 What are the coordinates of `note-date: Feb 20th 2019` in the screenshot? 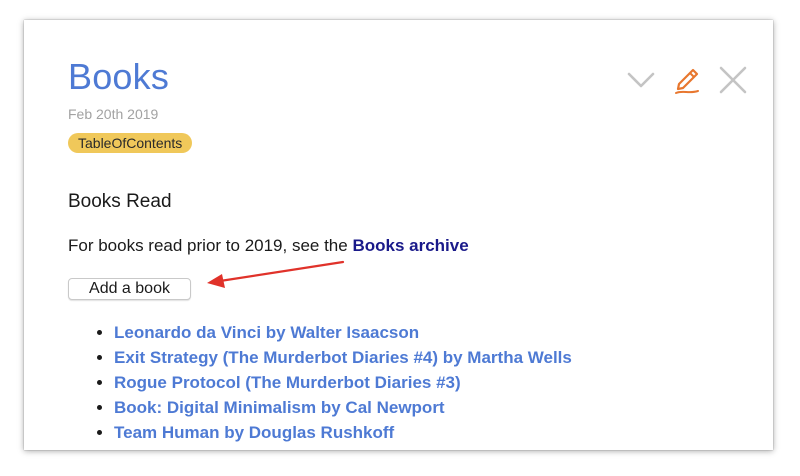 It's located at (113, 114).